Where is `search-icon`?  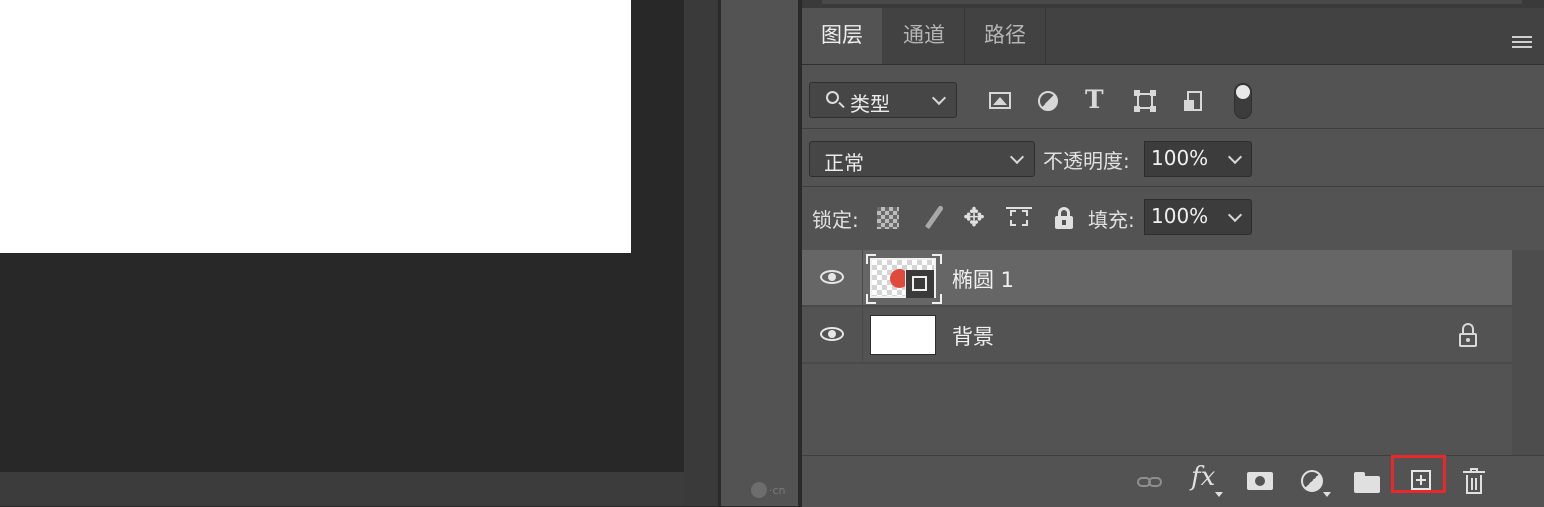 search-icon is located at coordinates (832, 97).